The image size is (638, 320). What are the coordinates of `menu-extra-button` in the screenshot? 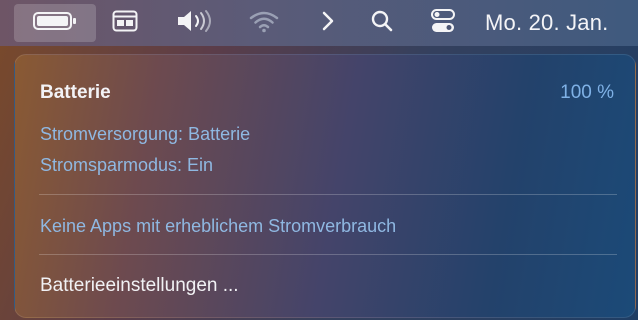 It's located at (125, 23).